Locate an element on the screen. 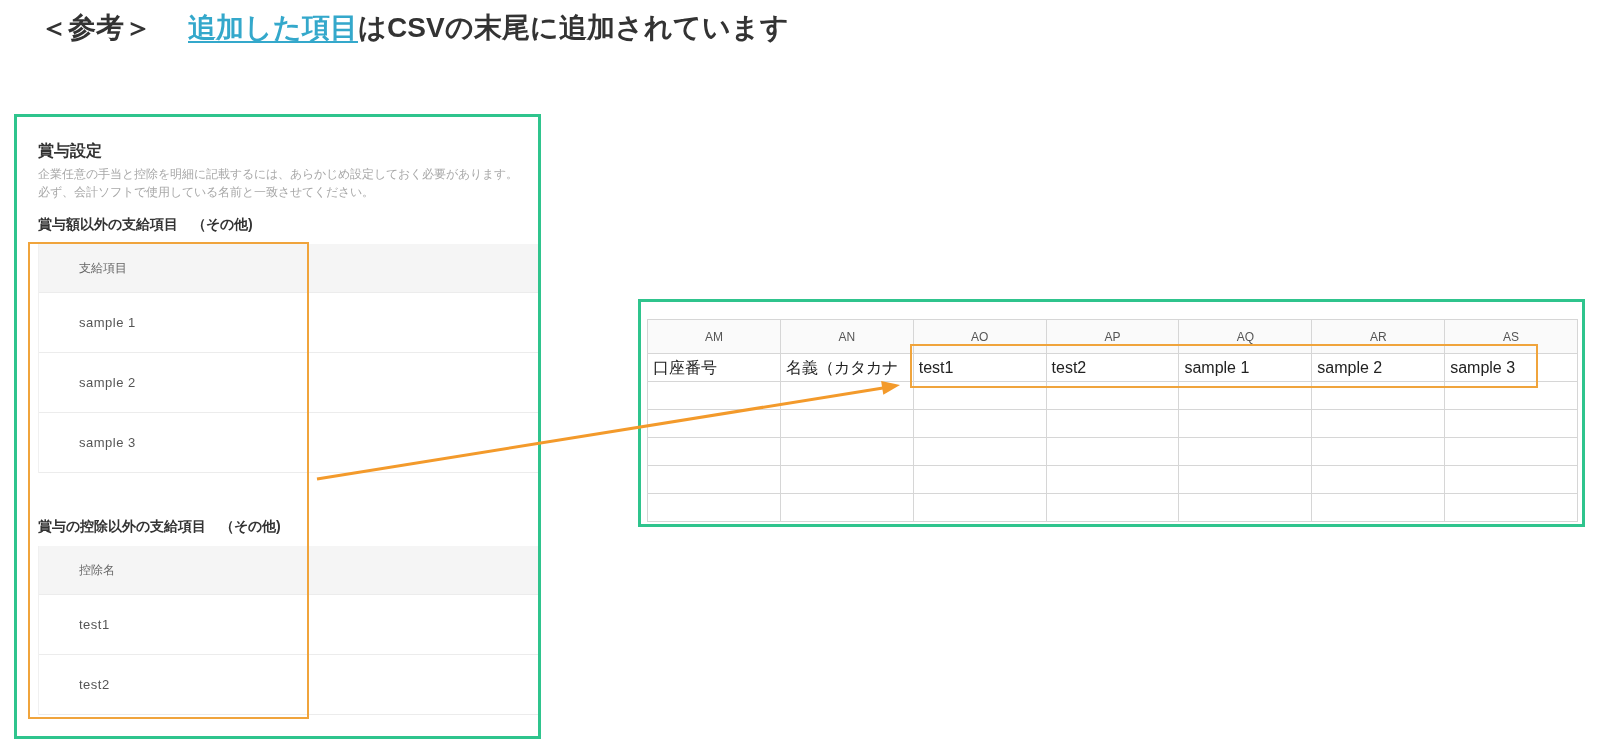 The image size is (1600, 753). heading-text: はCSVの末尾に追加されています is located at coordinates (573, 28).